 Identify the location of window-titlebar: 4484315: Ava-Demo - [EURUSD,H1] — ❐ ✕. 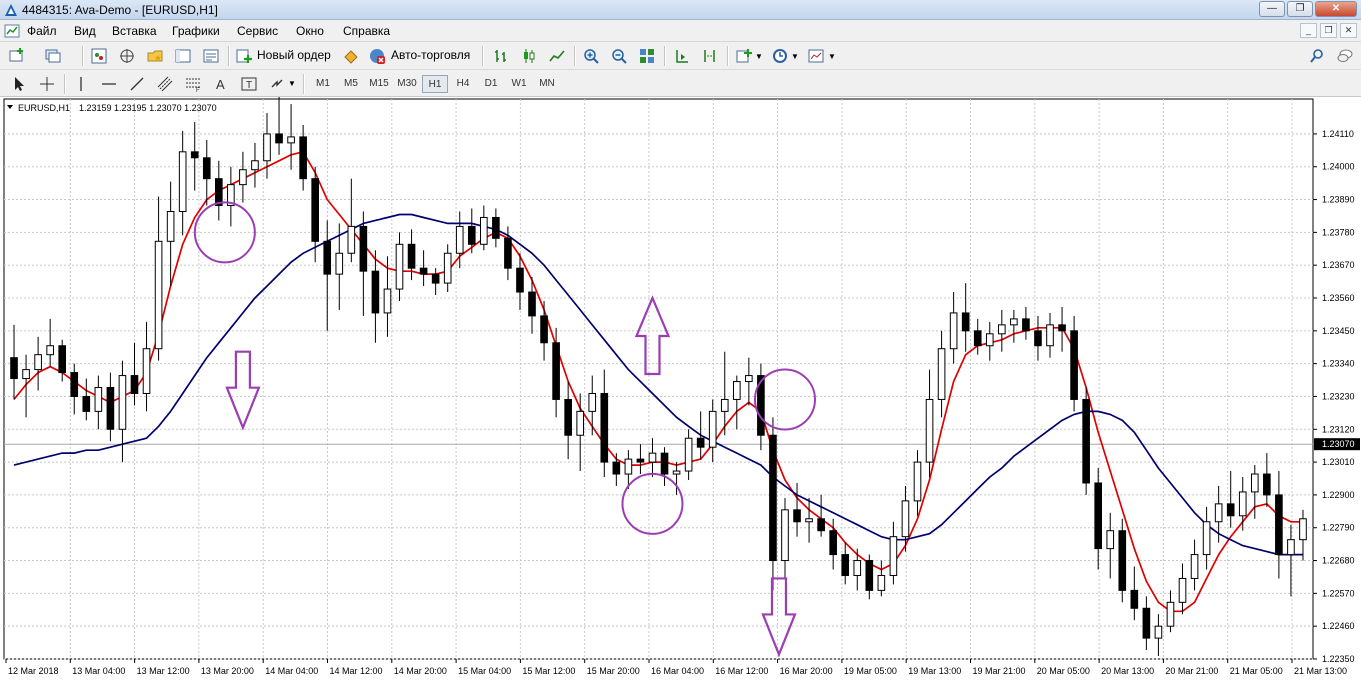
(680, 10).